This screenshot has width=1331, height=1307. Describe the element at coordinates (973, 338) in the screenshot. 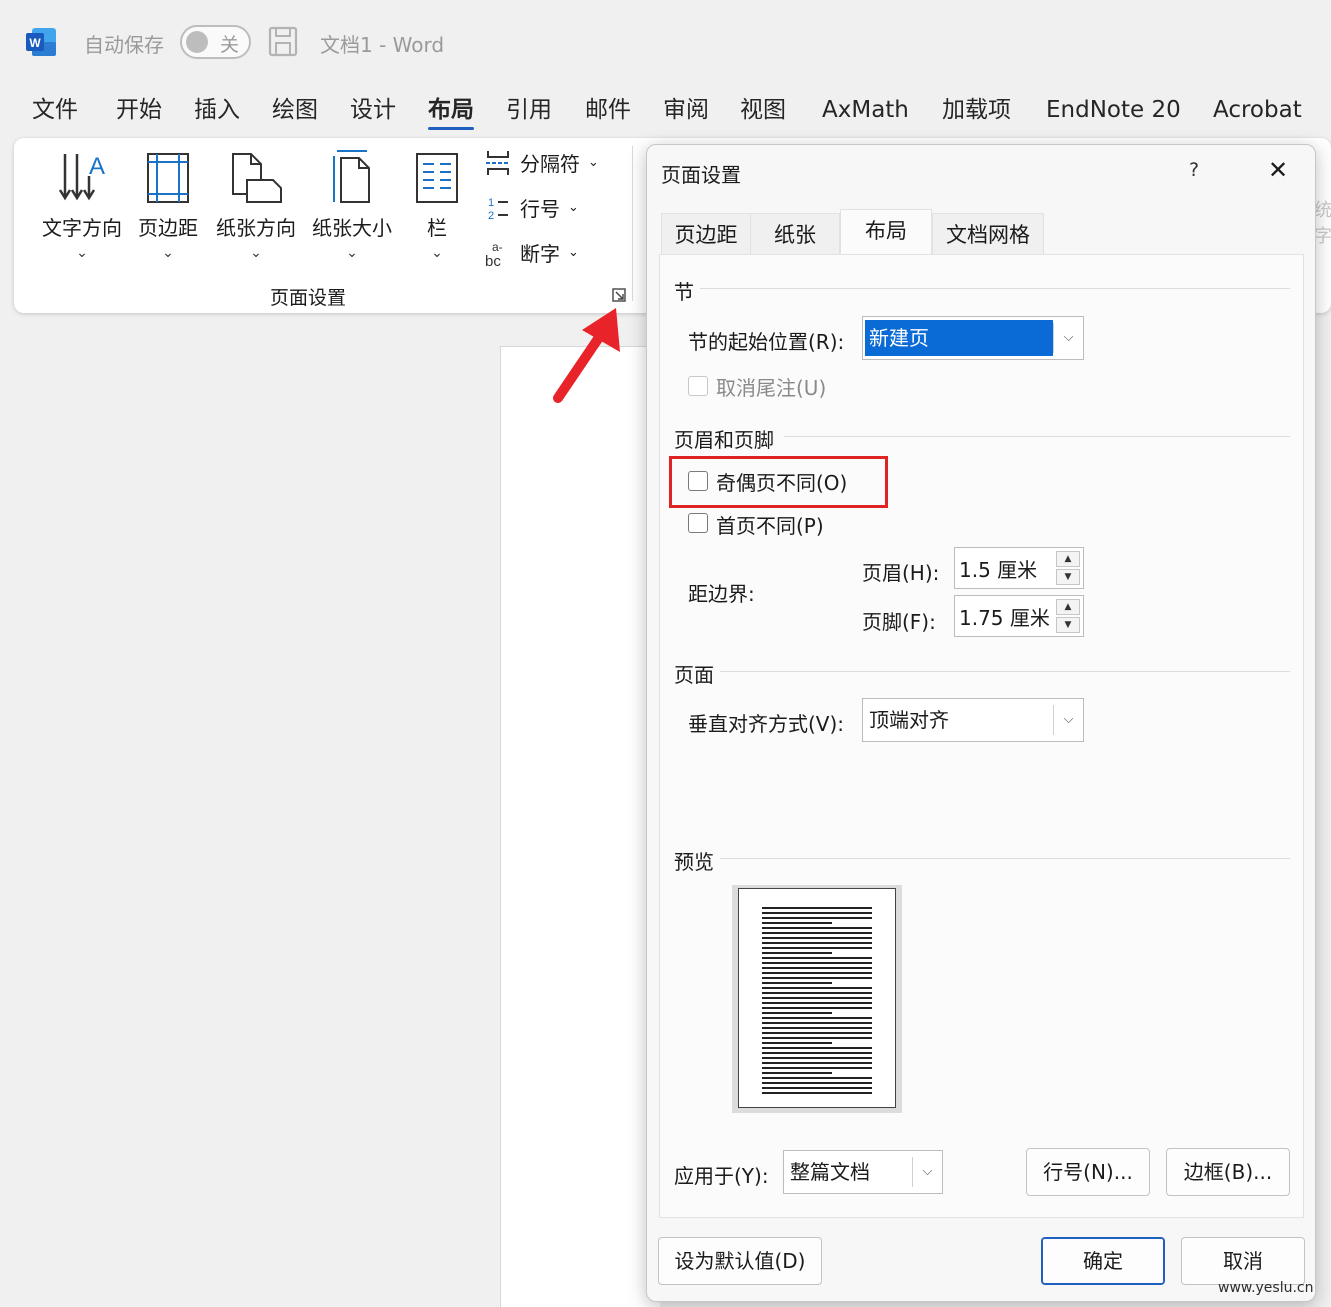

I see `section-start-select: 新建页 ⌵` at that location.